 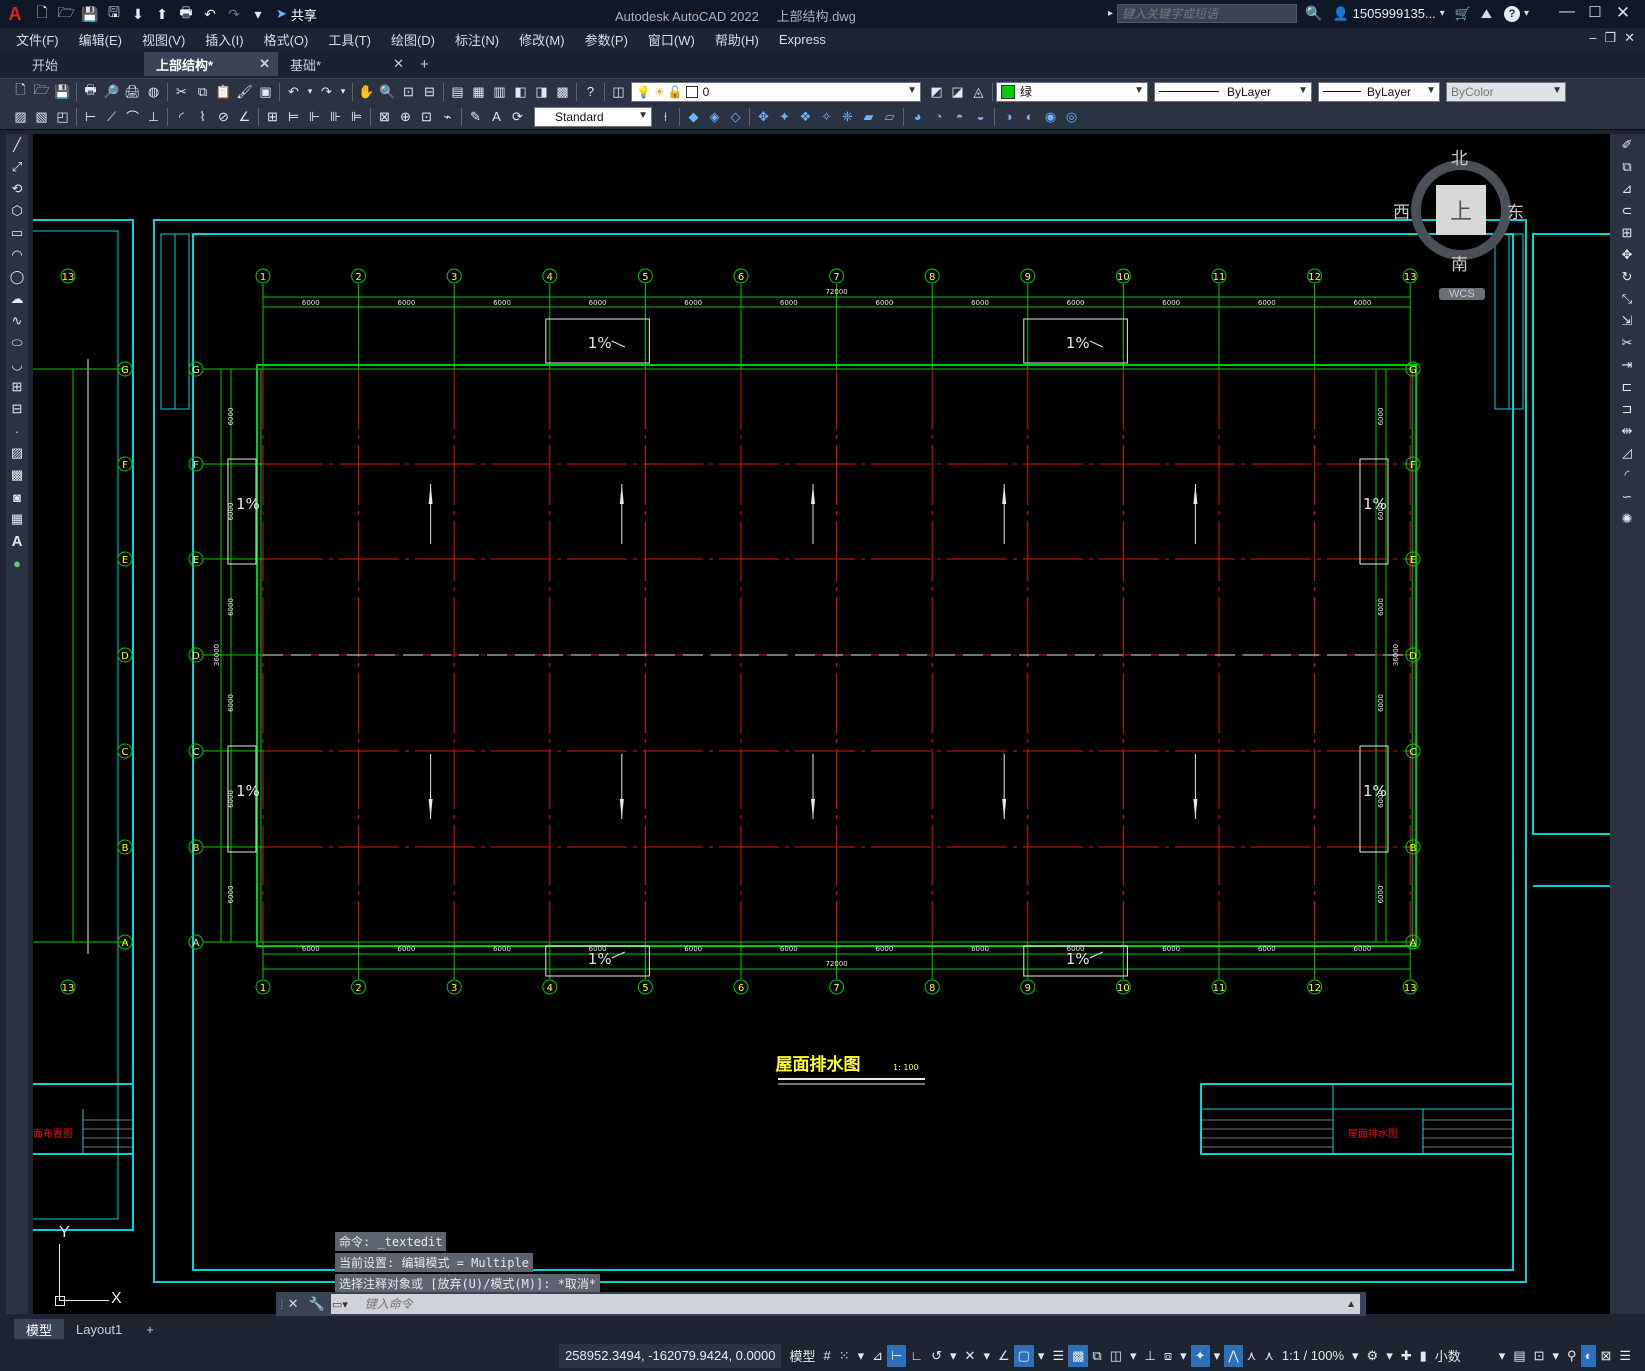 I want to click on jogged-dimension-icon: ⌇, so click(x=202, y=116).